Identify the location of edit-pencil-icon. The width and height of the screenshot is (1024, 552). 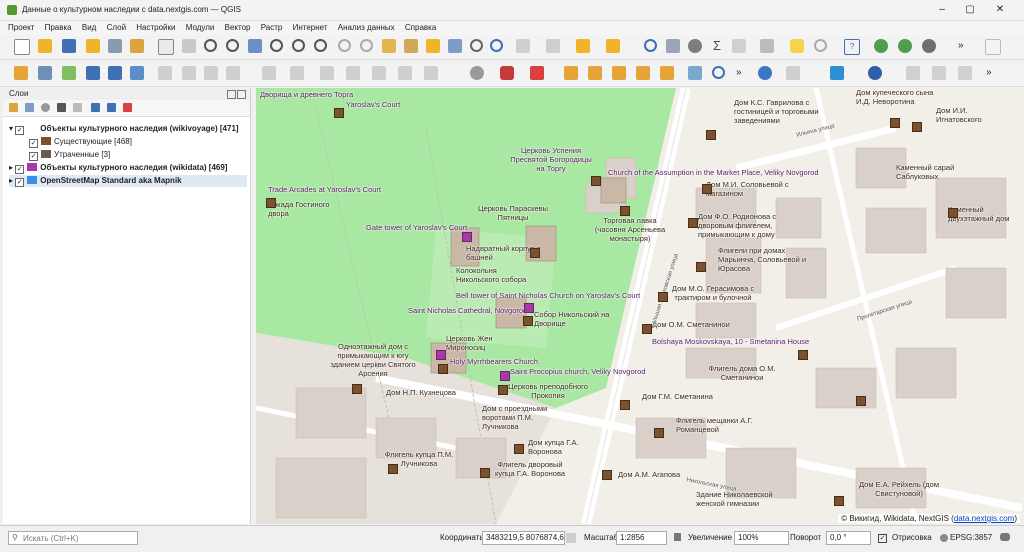
(93, 73).